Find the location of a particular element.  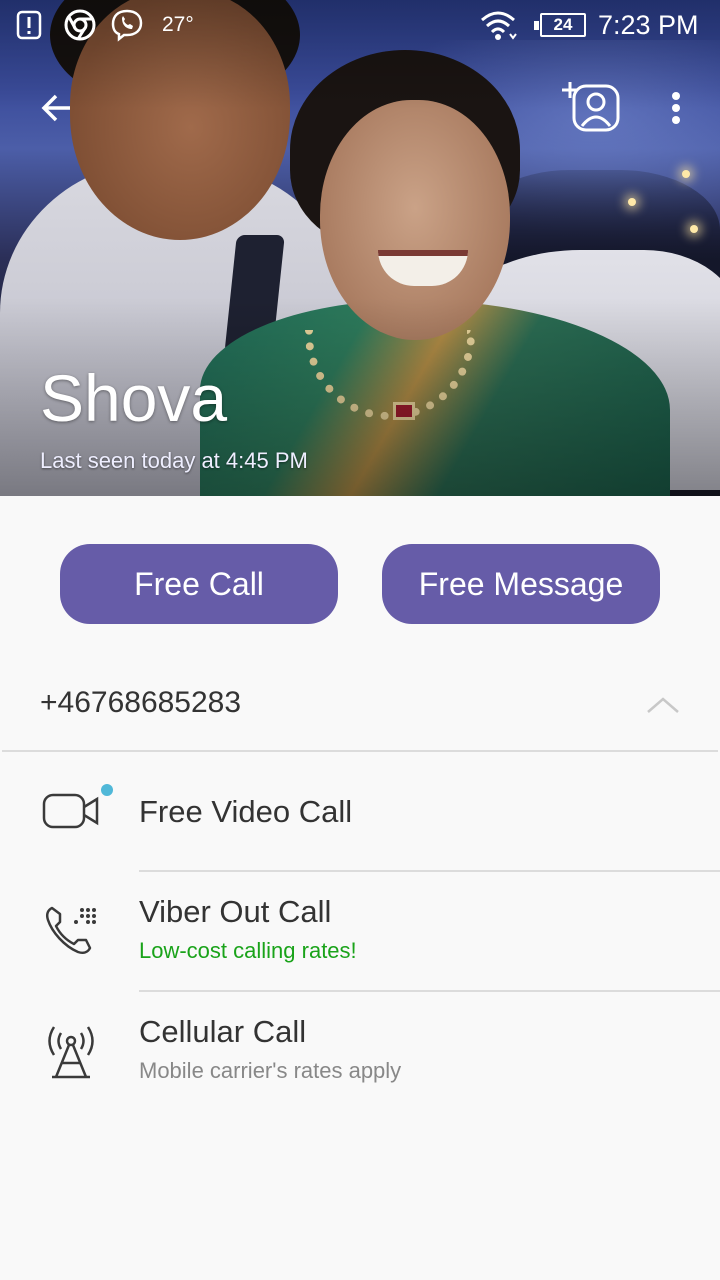

arrow-back-icon is located at coordinates (55, 108).